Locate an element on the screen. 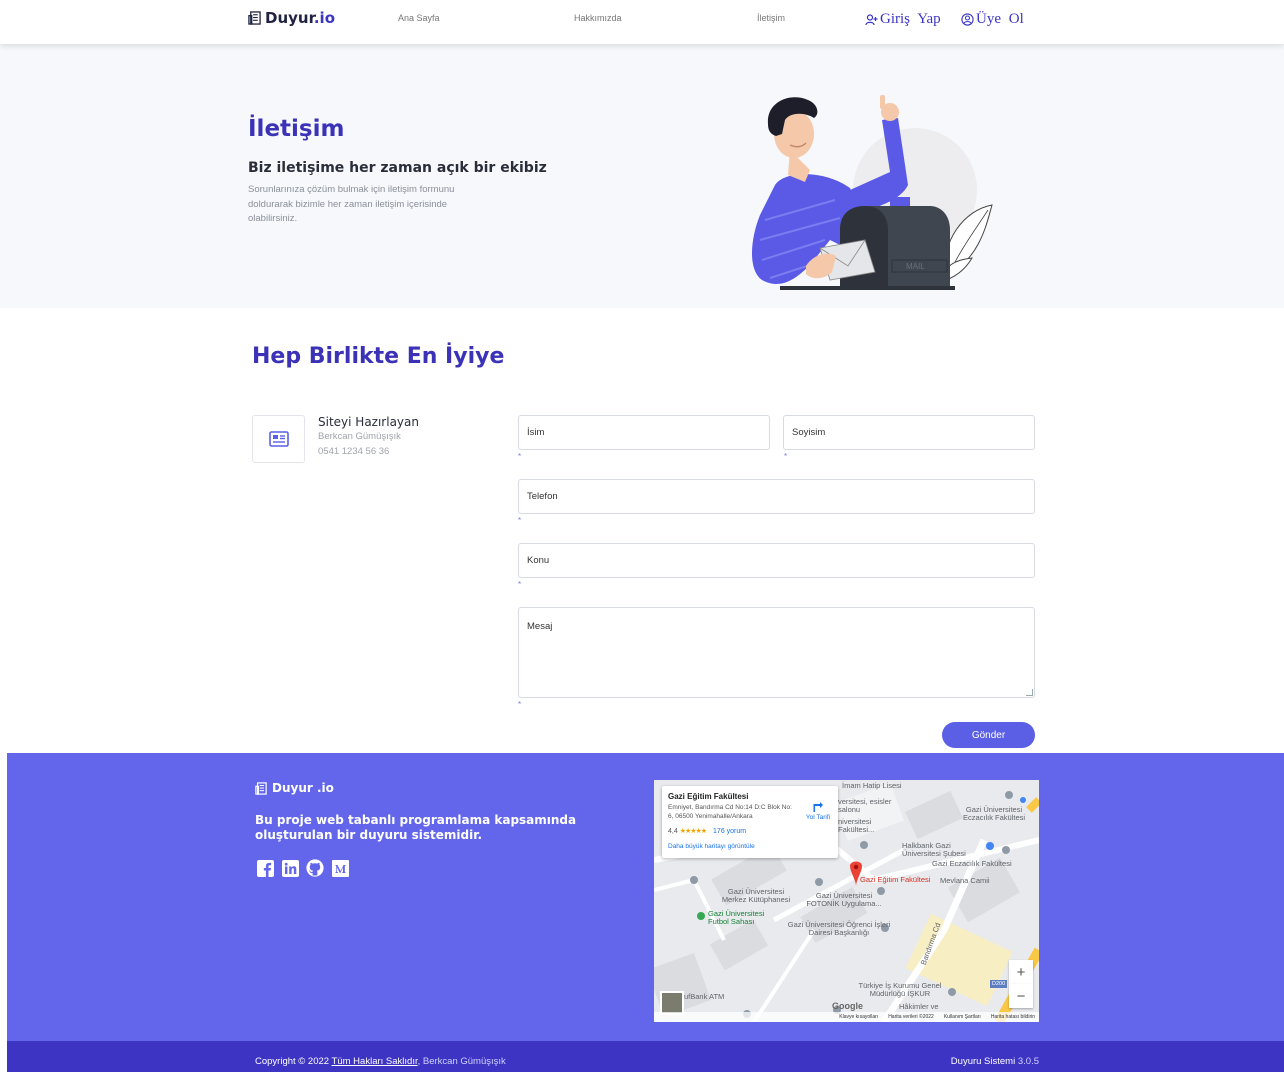  page-title: İletişim is located at coordinates (296, 129).